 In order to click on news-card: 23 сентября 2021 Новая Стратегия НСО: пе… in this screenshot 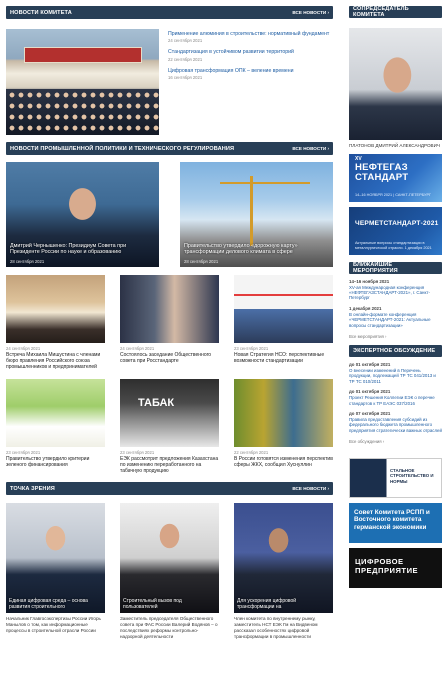, I will do `click(283, 323)`.